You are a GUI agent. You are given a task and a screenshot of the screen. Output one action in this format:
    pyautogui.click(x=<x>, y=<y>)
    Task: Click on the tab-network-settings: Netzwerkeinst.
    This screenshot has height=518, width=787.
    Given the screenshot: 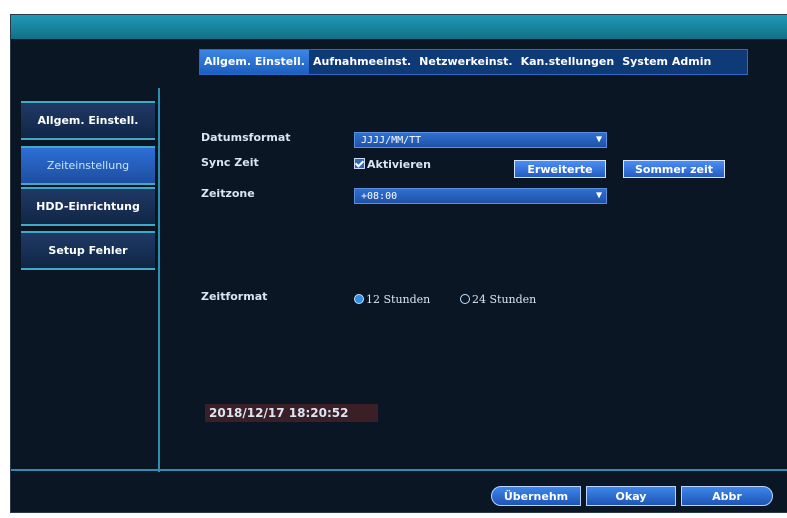 What is the action you would take?
    pyautogui.click(x=465, y=62)
    